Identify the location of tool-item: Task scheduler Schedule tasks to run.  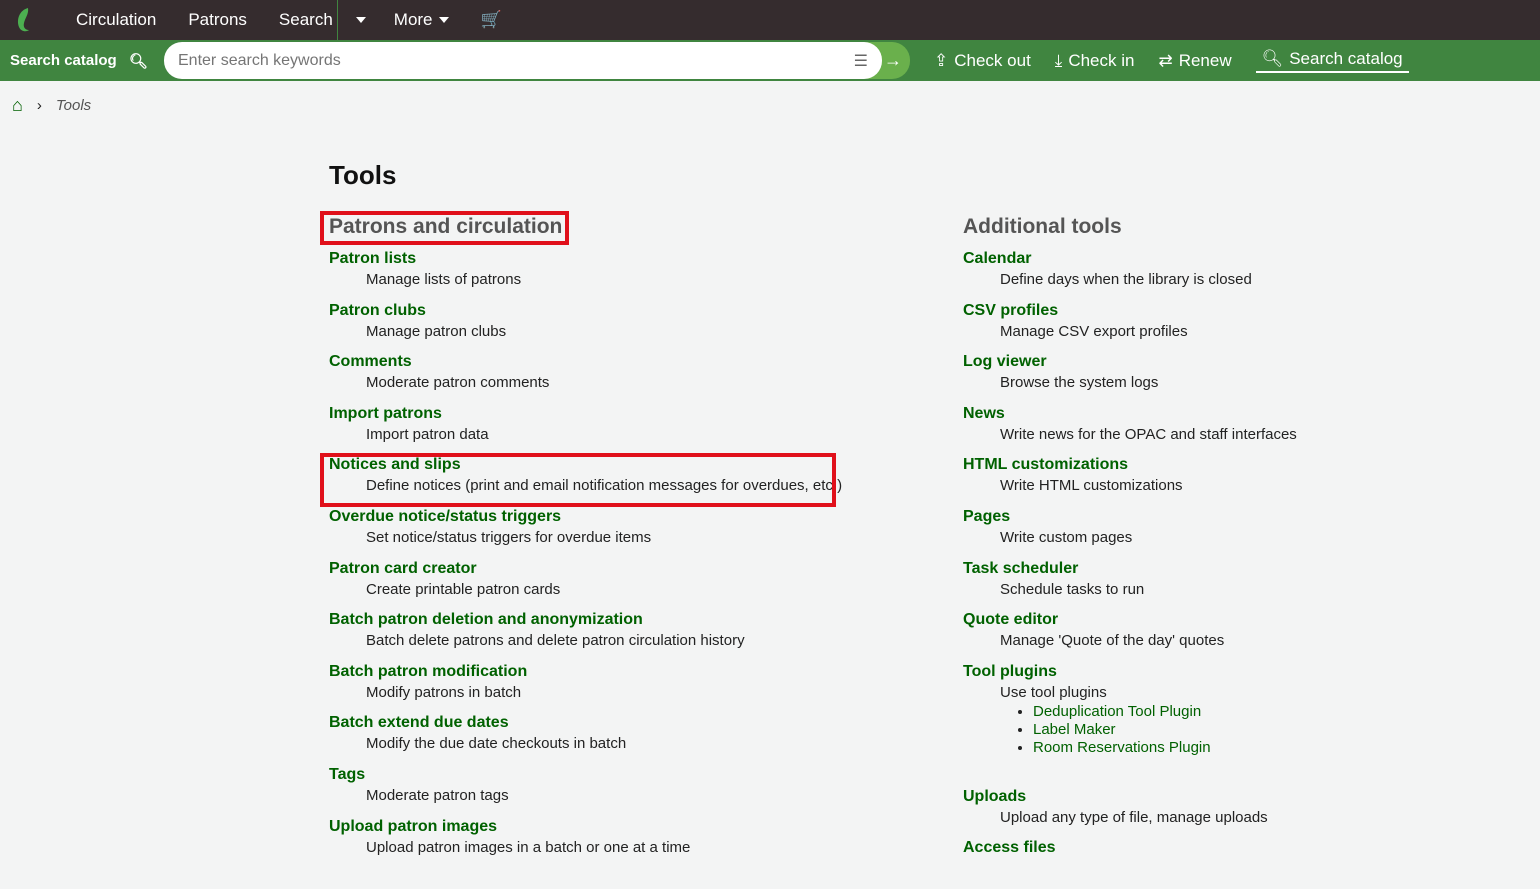
(1243, 584).